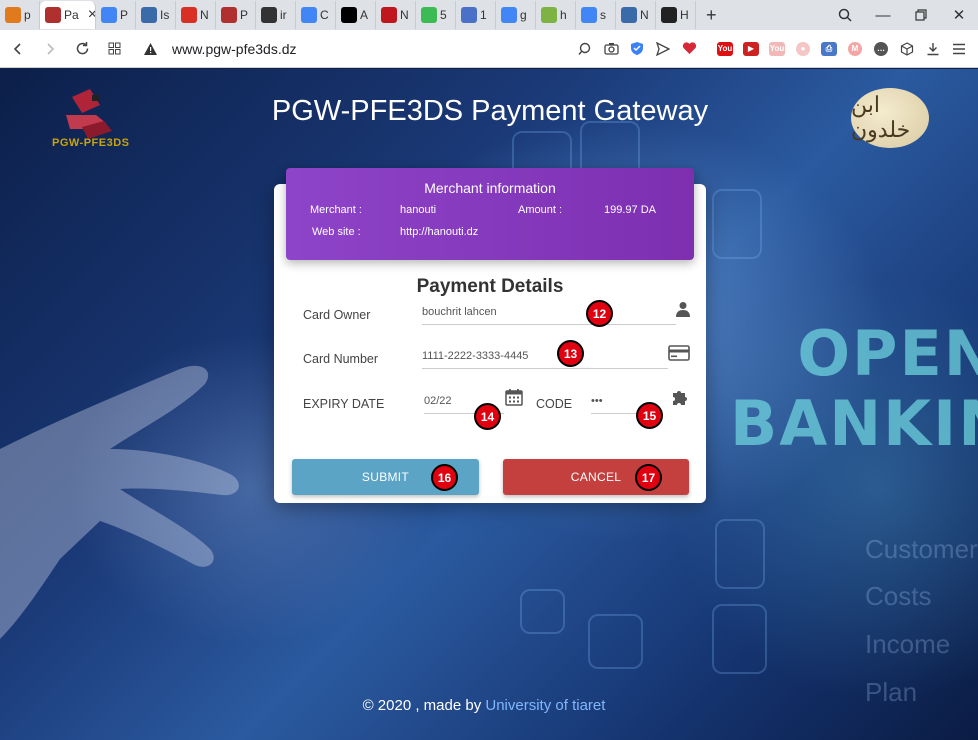 The image size is (978, 740). Describe the element at coordinates (165, 15) in the screenshot. I see `tab-label: Is` at that location.